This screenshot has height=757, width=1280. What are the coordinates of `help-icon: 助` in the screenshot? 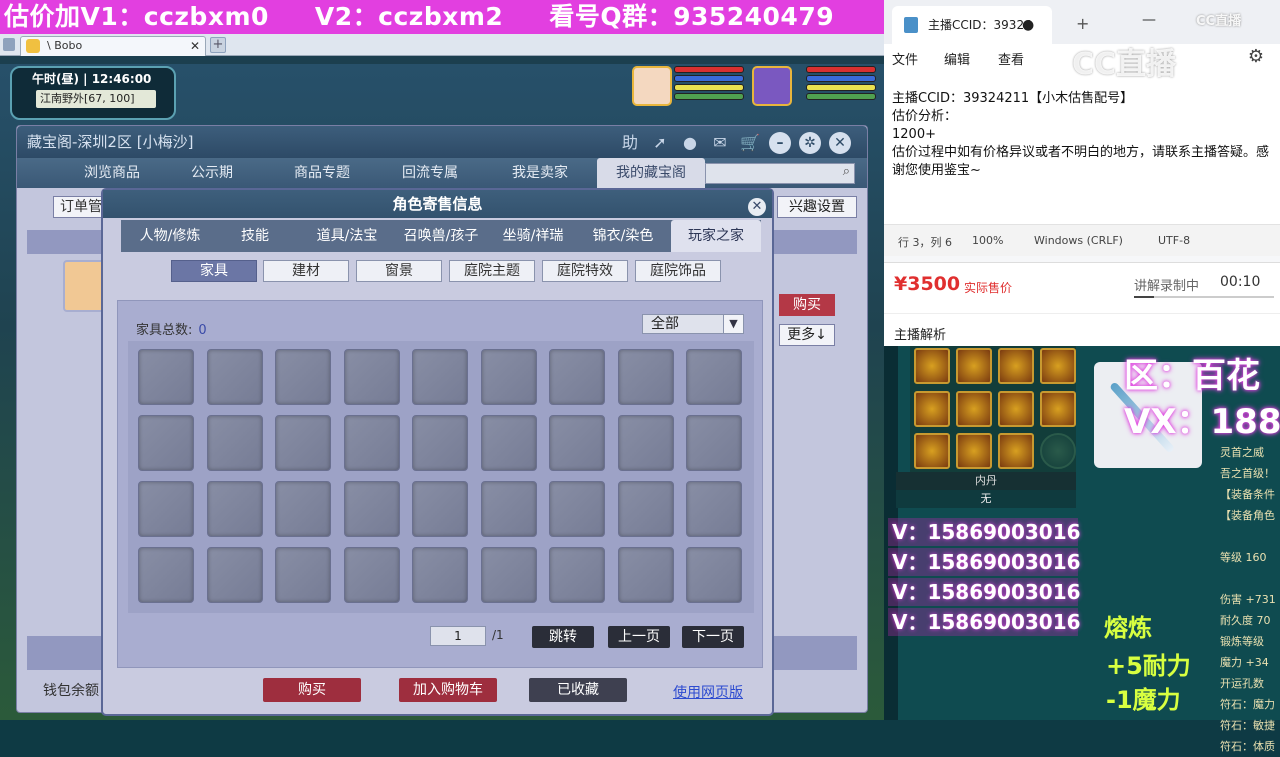 It's located at (630, 143).